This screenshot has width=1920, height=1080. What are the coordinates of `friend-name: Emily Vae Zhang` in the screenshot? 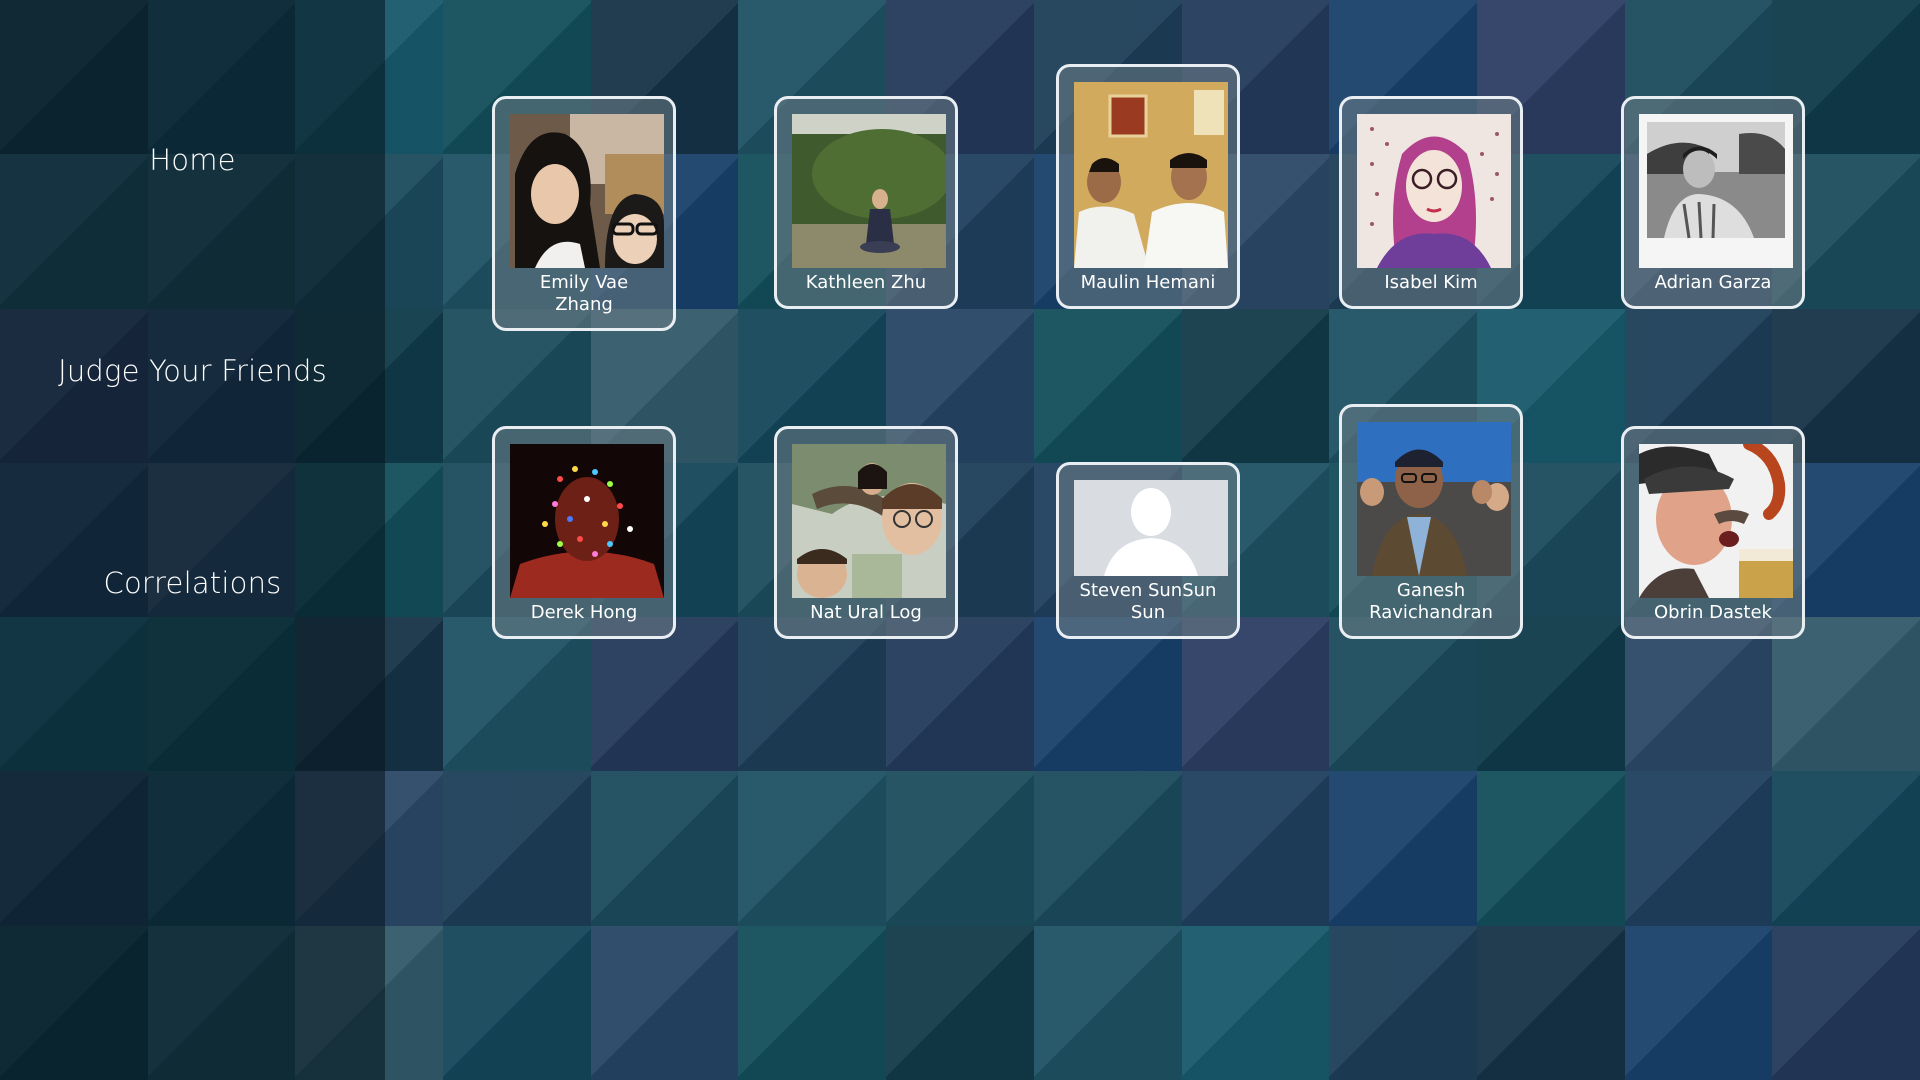 It's located at (584, 293).